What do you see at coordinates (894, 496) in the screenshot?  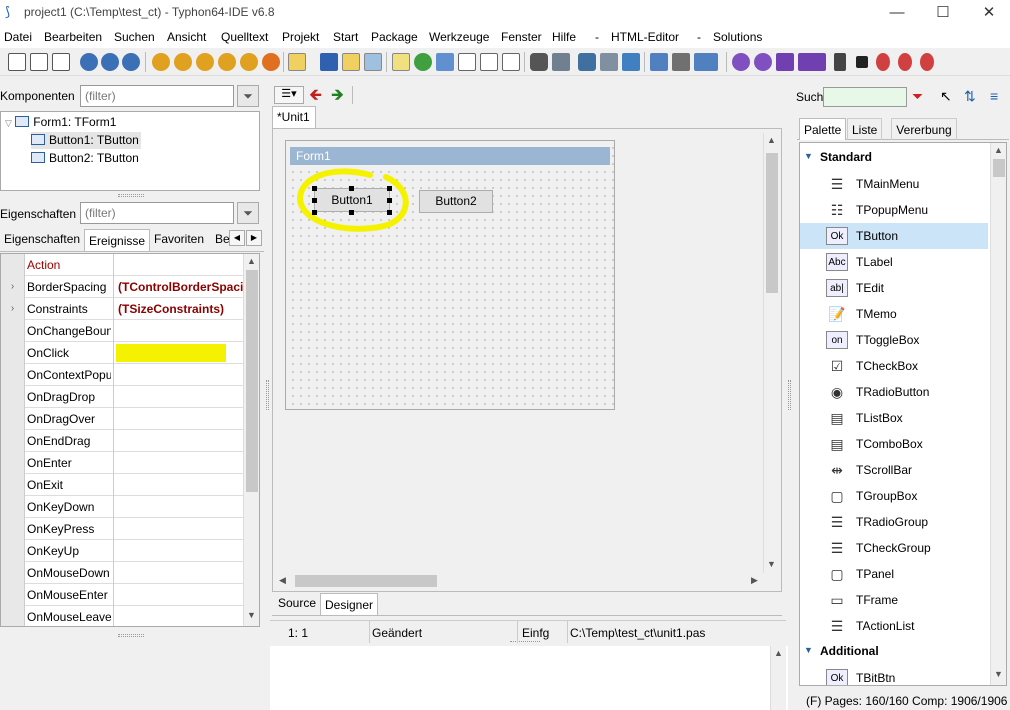 I see `palette-item-tgroupbox: ▢ TGroupBox` at bounding box center [894, 496].